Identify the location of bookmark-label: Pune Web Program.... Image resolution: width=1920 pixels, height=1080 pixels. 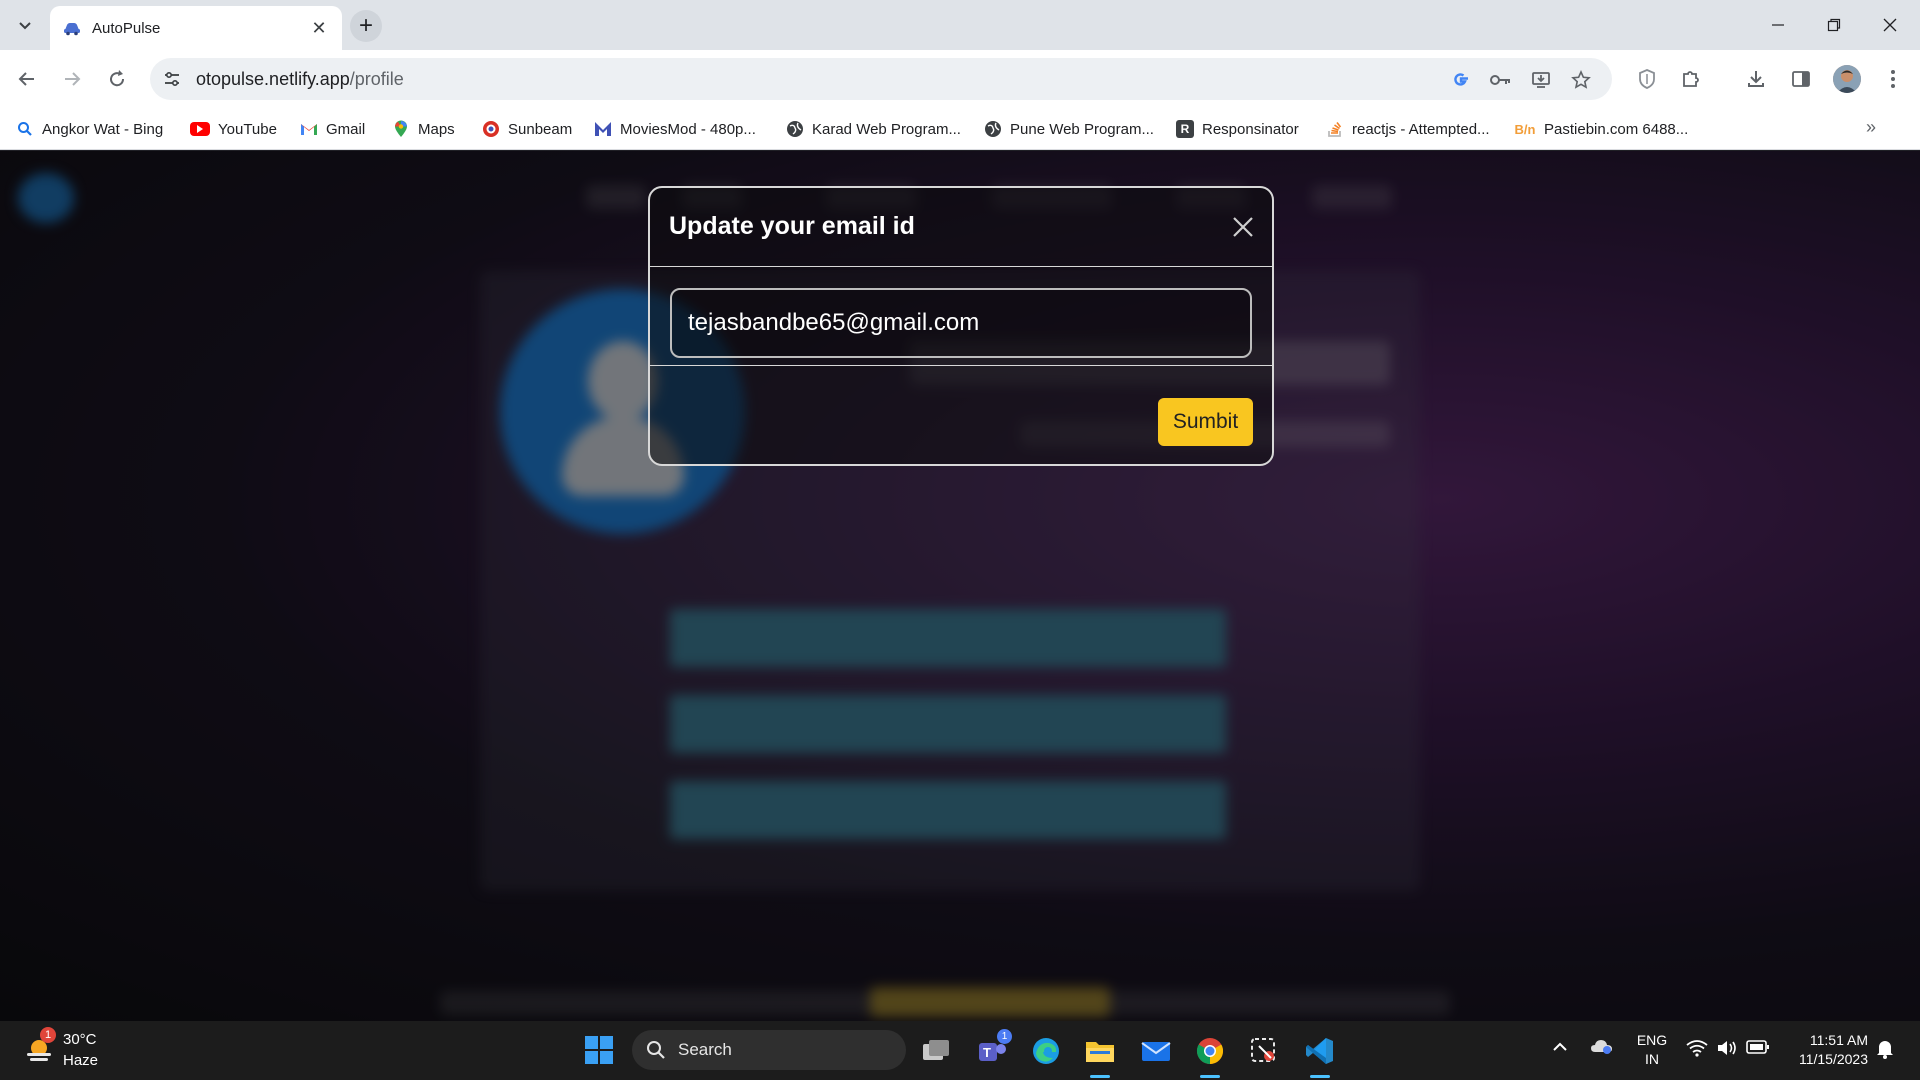
(1082, 129).